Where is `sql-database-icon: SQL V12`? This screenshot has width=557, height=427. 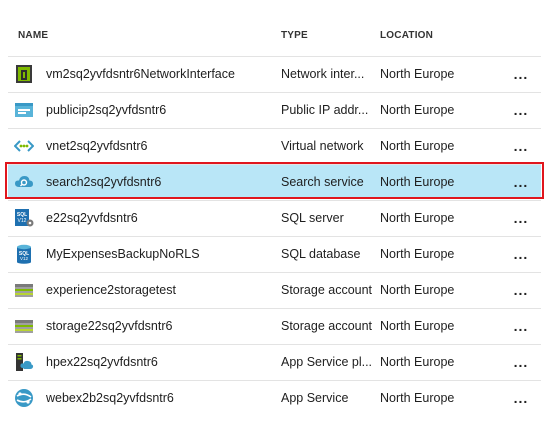
sql-database-icon: SQL V12 is located at coordinates (24, 254).